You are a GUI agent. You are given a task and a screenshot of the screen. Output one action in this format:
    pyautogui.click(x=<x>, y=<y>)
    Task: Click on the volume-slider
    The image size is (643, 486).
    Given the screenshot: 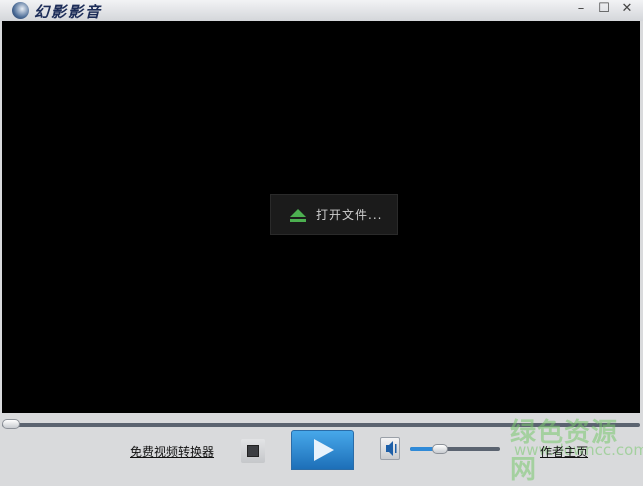 What is the action you would take?
    pyautogui.click(x=455, y=449)
    